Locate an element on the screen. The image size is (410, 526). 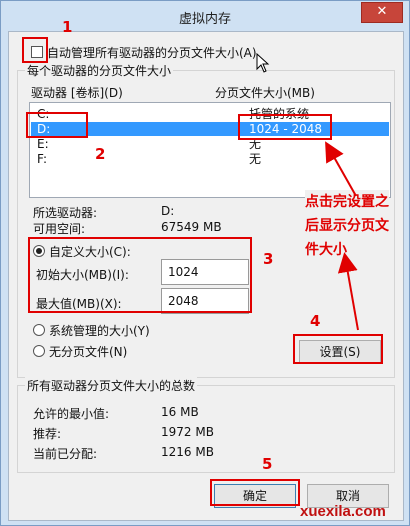
arrow-from-set is located at coordinates (348, 291).